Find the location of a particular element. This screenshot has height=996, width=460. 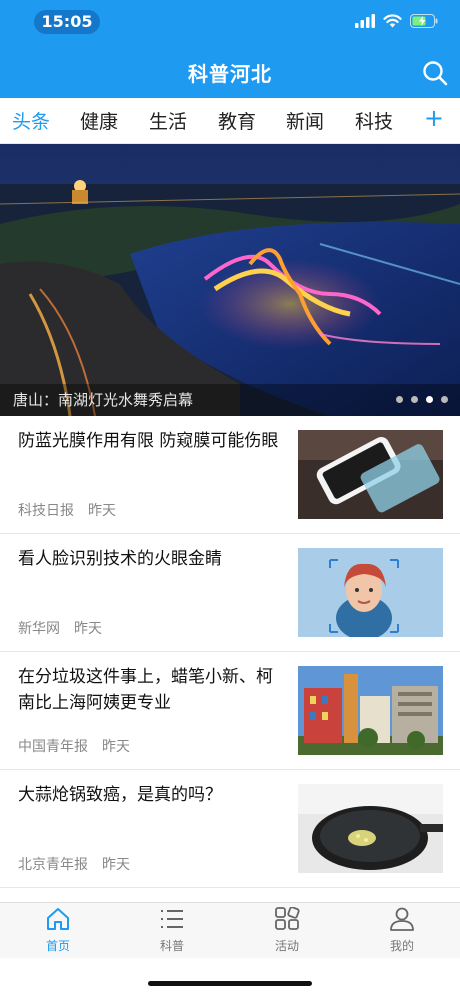

person-icon is located at coordinates (402, 919).